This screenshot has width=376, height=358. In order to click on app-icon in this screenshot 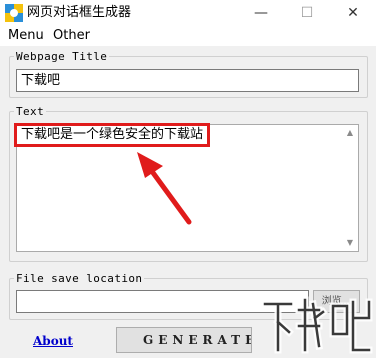, I will do `click(14, 13)`.